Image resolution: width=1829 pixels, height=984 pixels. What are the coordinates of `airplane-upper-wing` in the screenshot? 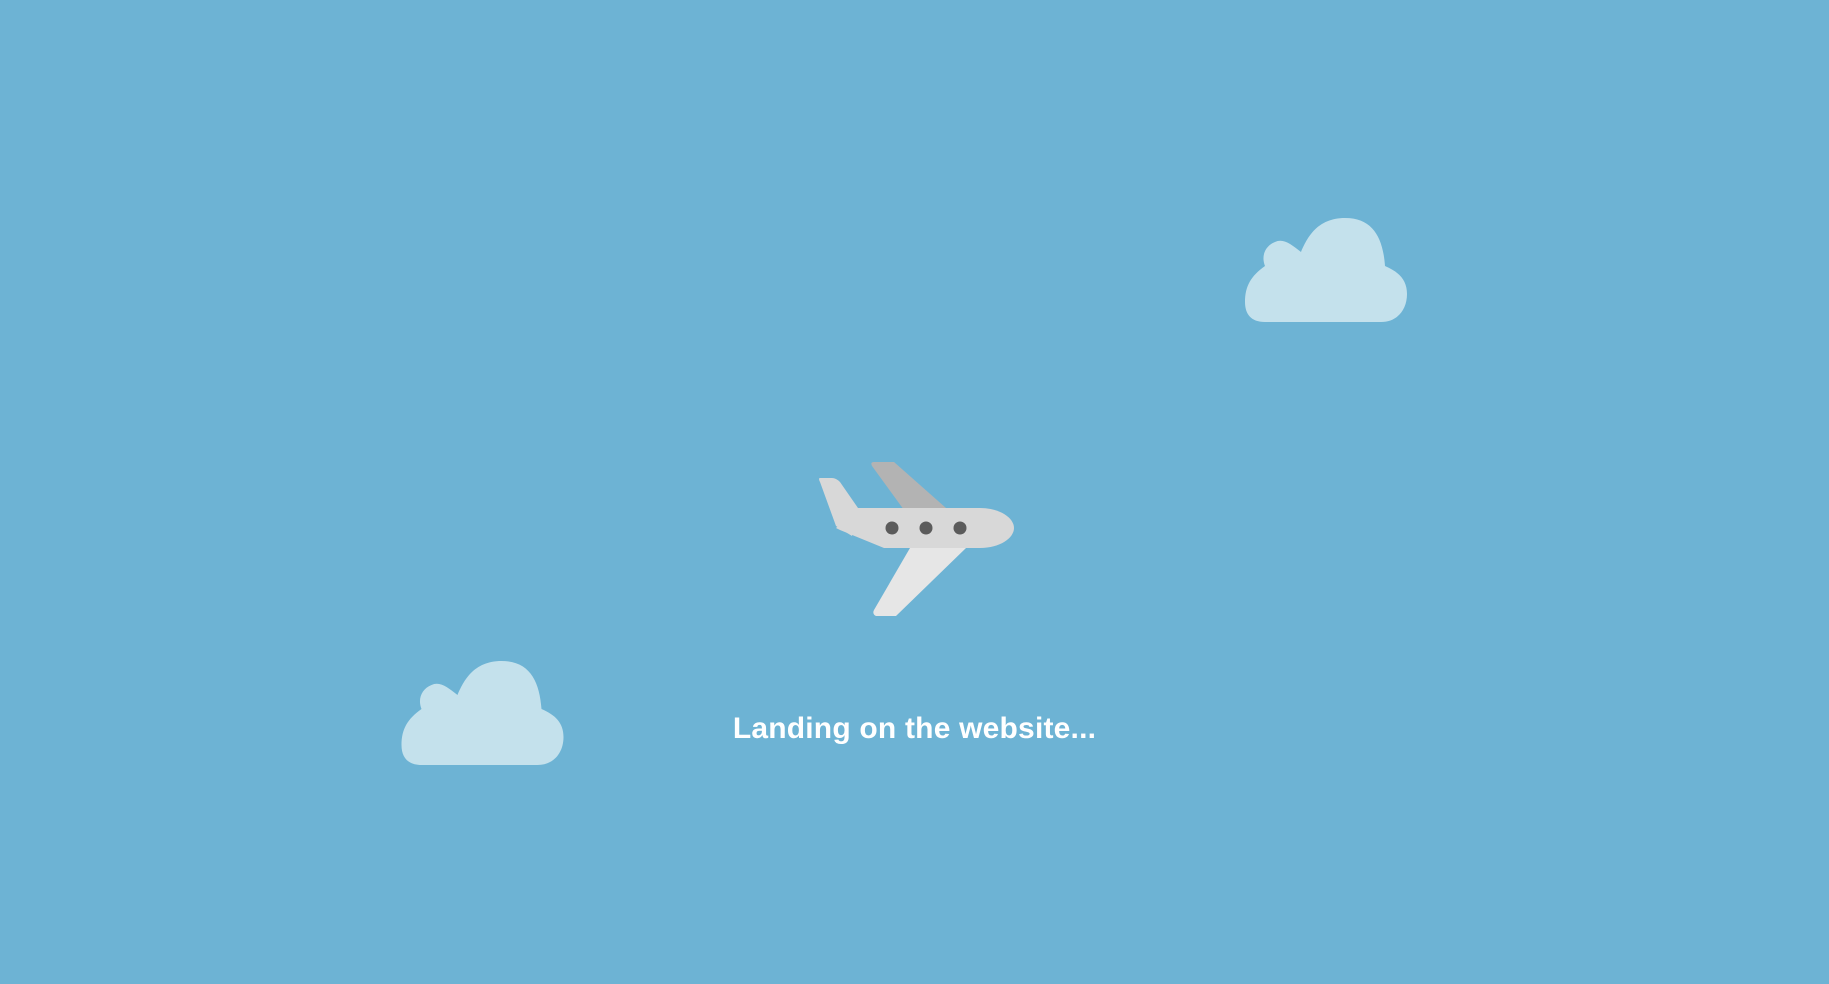 It's located at (908, 486).